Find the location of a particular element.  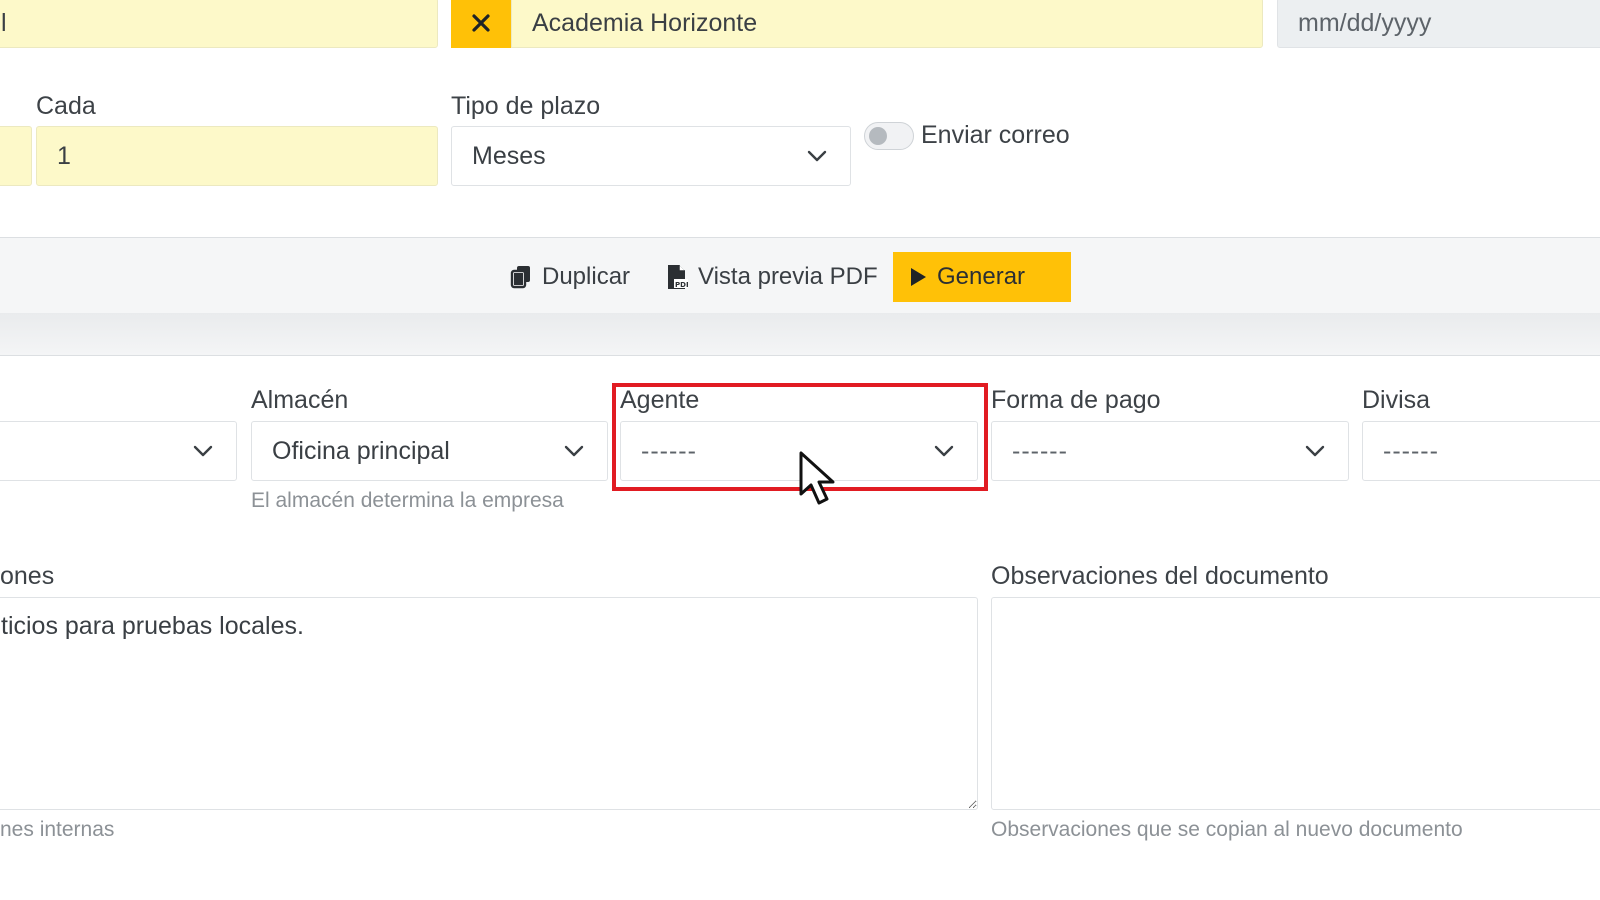

play-icon is located at coordinates (918, 277).